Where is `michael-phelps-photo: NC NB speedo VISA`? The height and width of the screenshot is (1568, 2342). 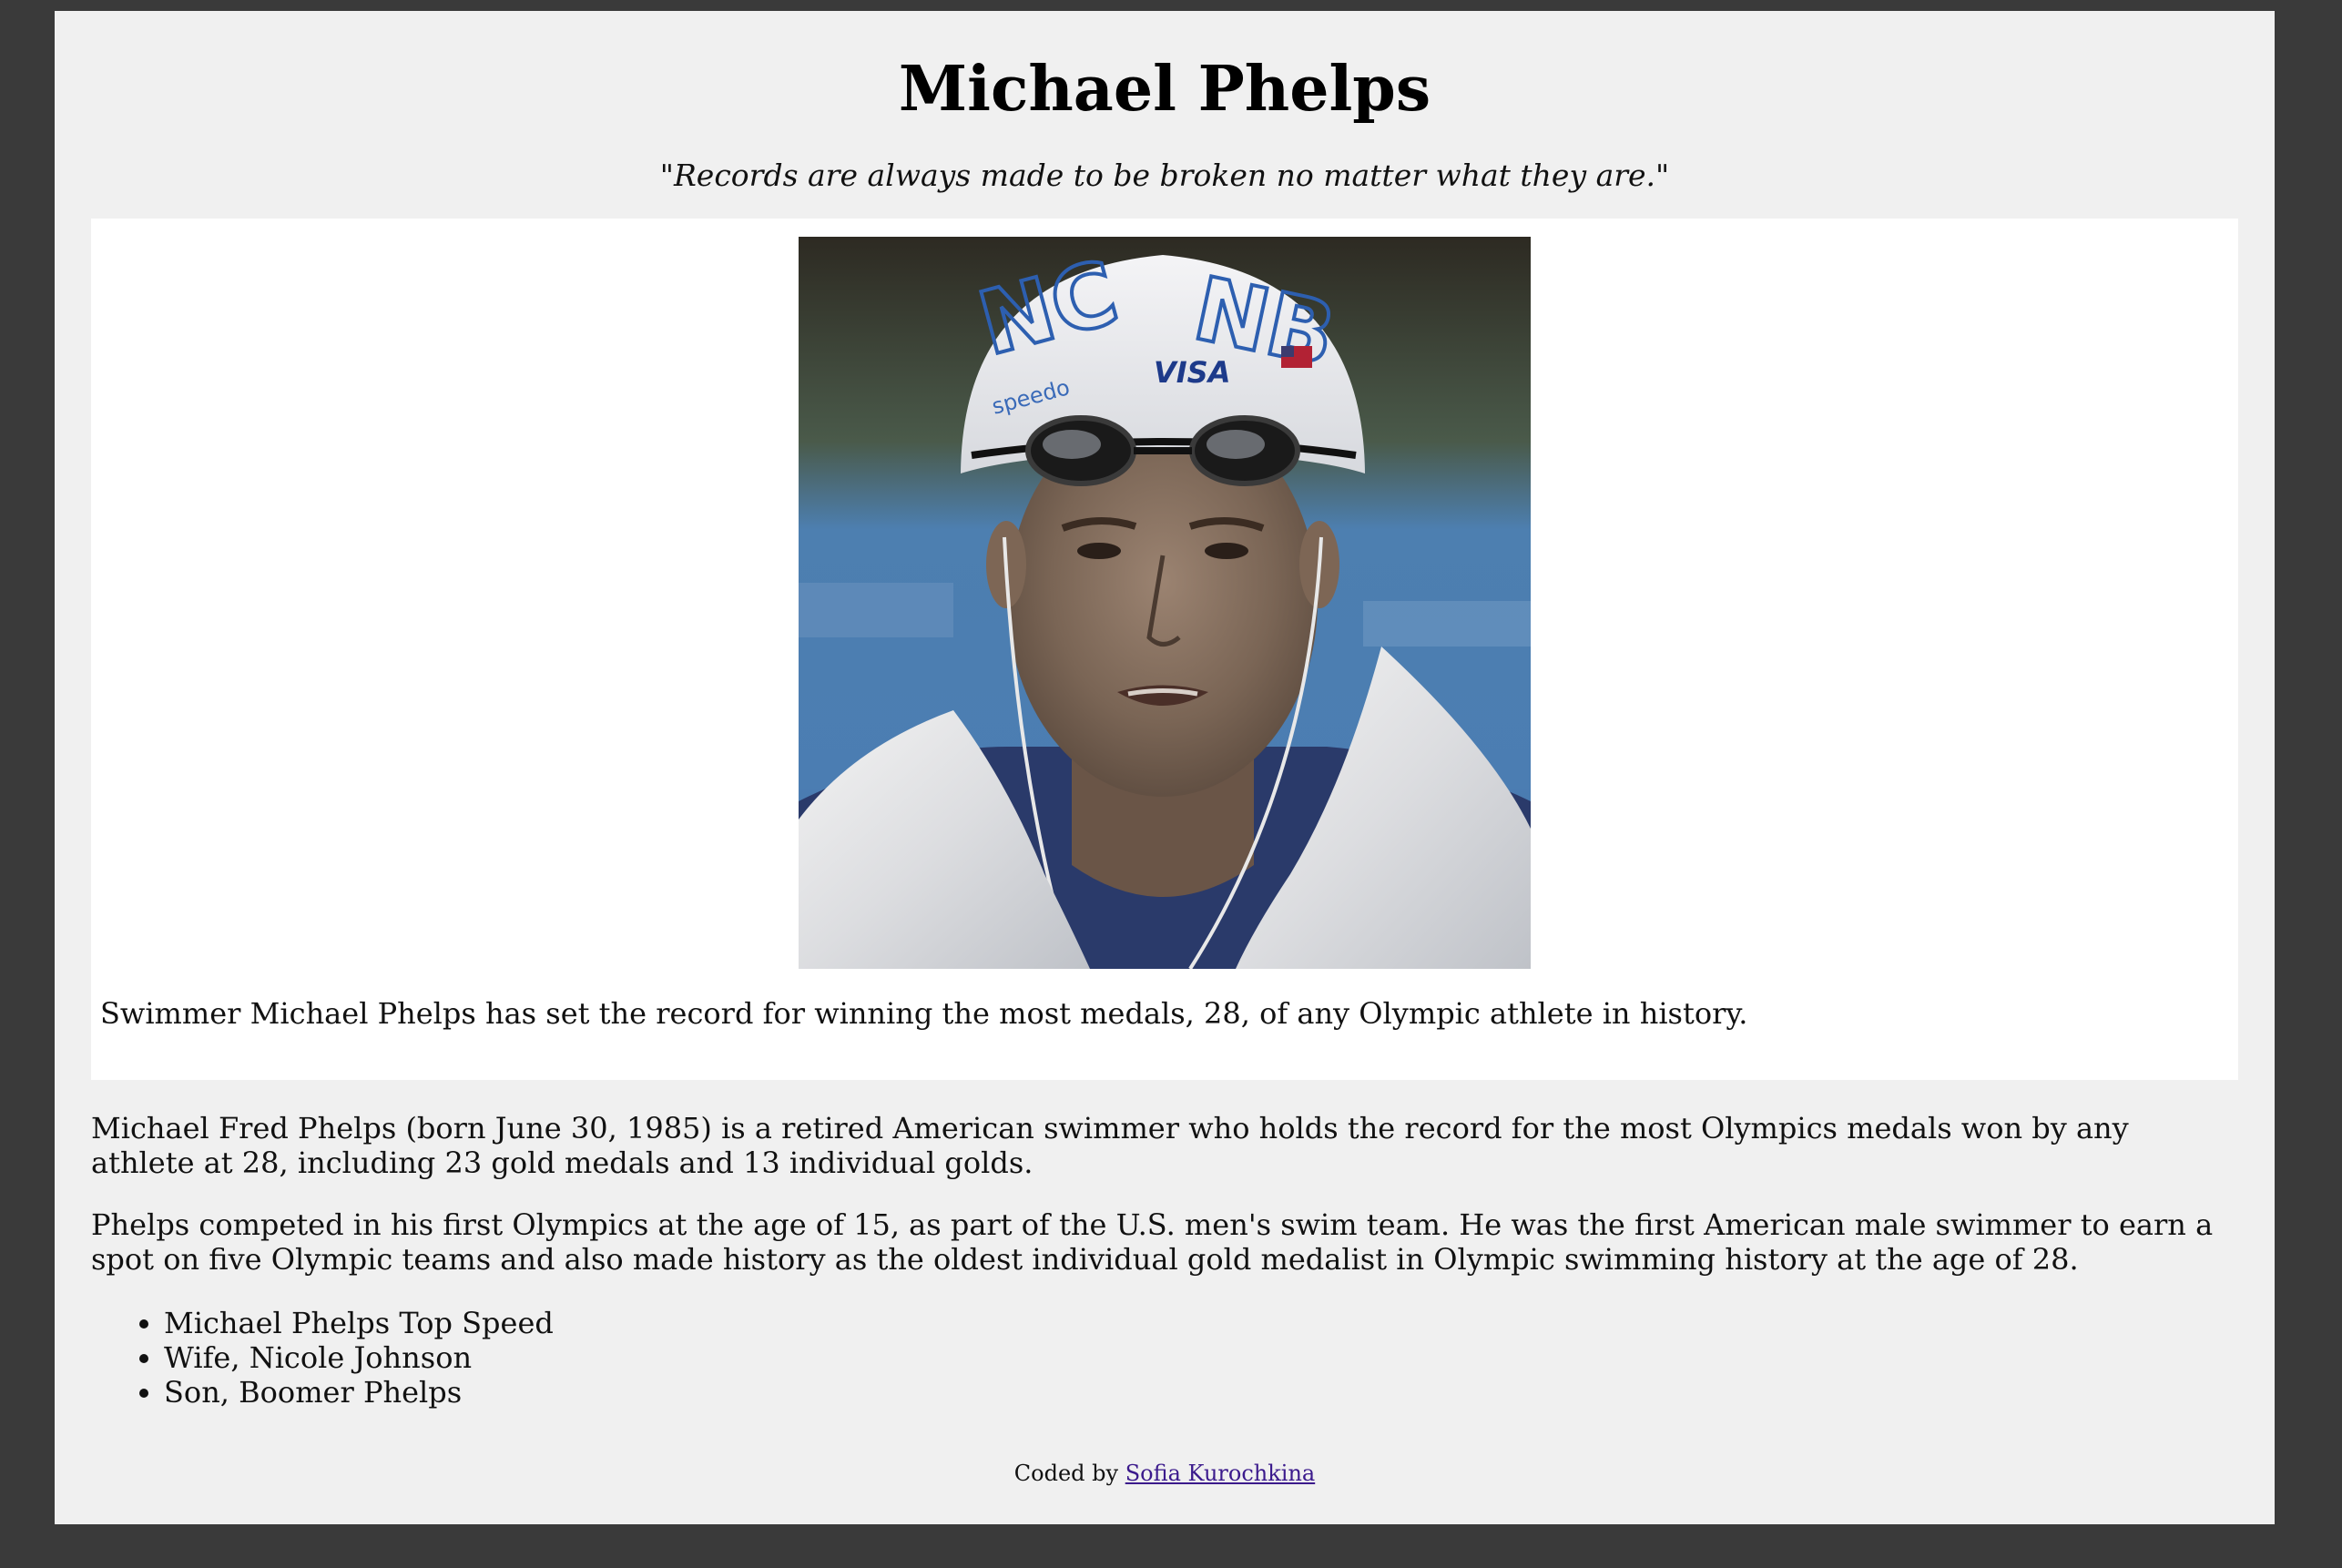
michael-phelps-photo: NC NB speedo VISA is located at coordinates (1165, 603).